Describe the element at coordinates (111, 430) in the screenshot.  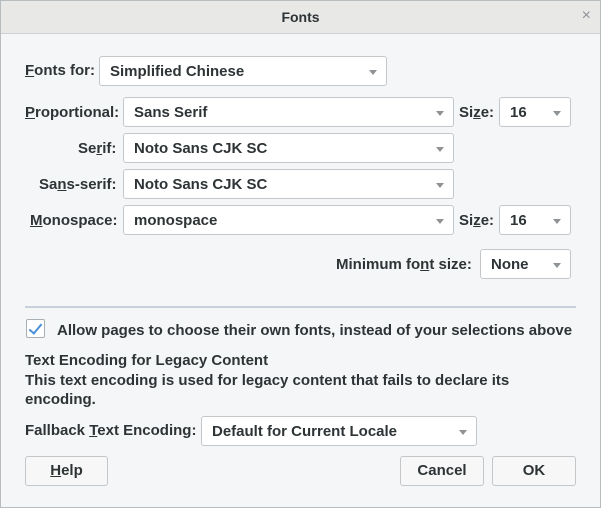
I see `fallback-encoding-label: Fallback Text Encoding:` at that location.